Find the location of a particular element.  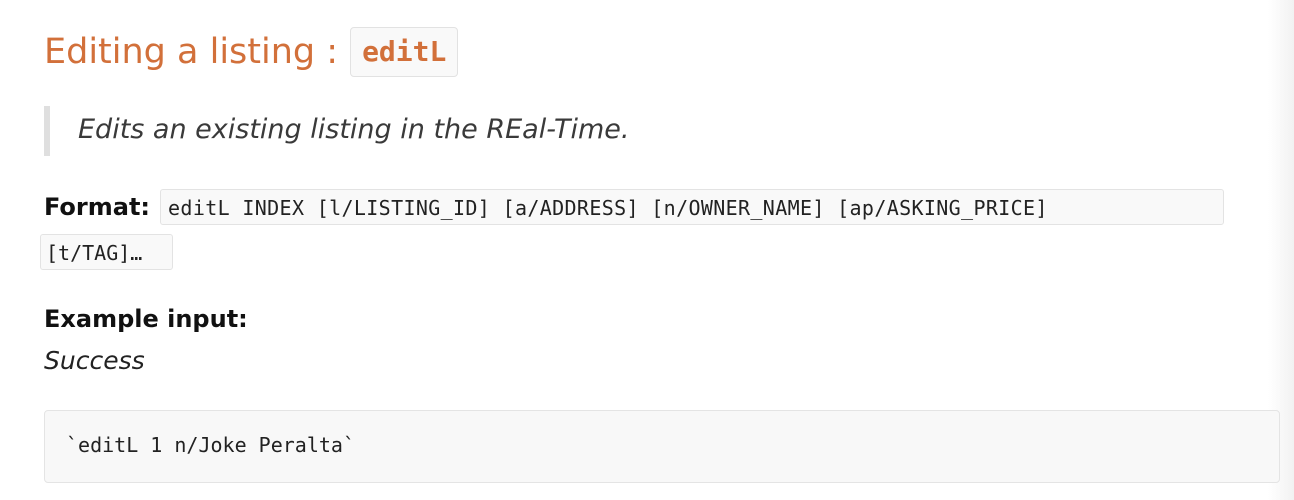

example-input-label: Example input: is located at coordinates (146, 319).